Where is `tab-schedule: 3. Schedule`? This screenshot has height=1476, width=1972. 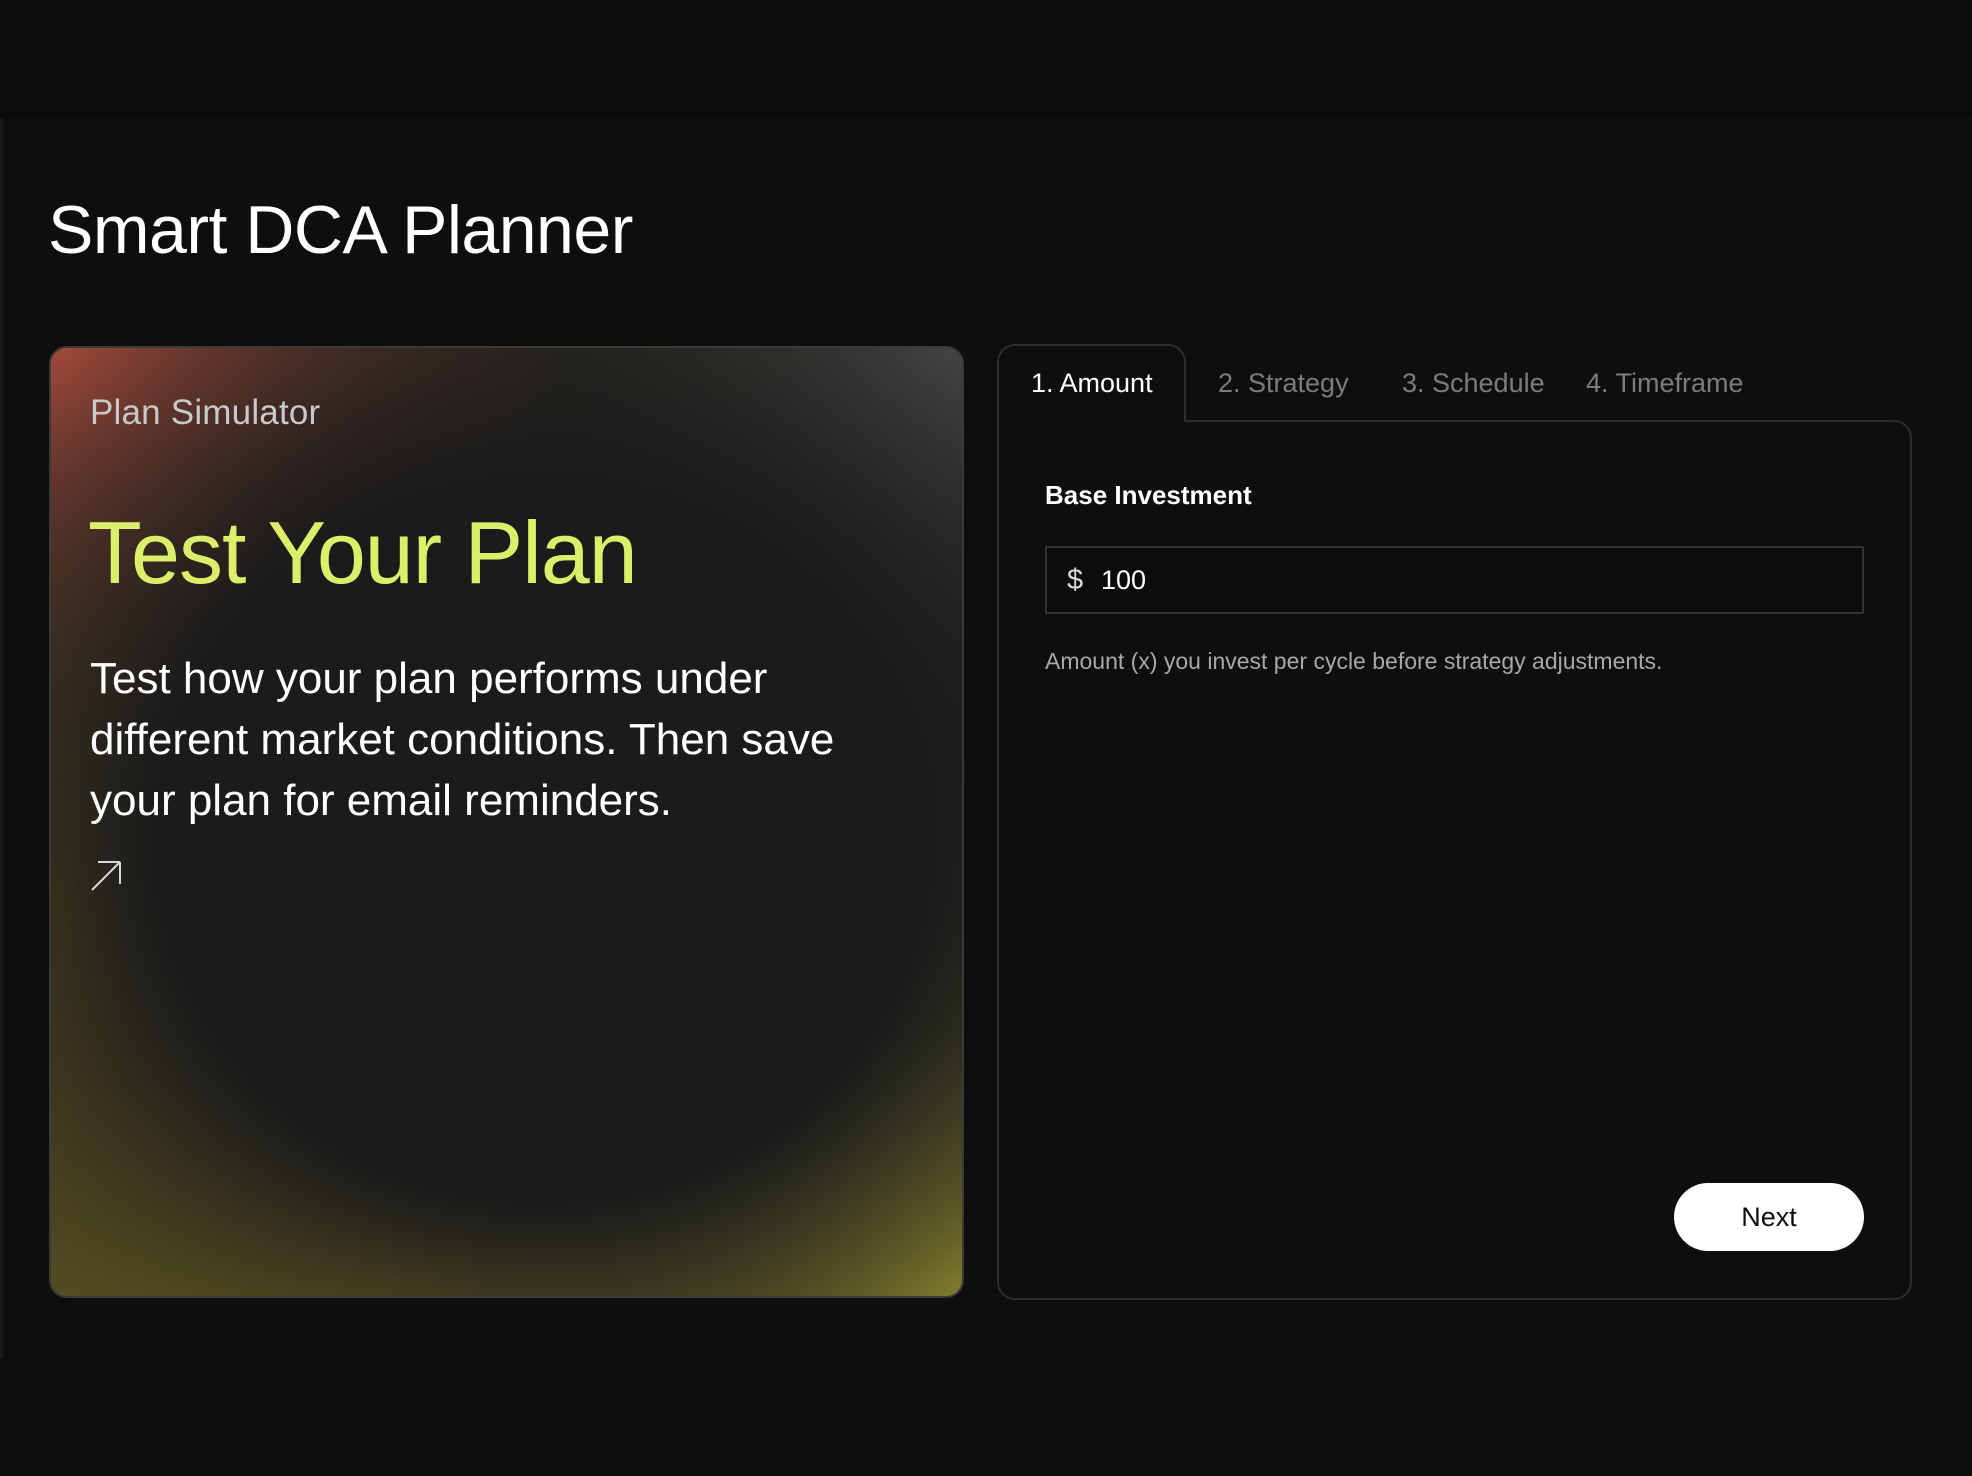
tab-schedule: 3. Schedule is located at coordinates (1473, 383).